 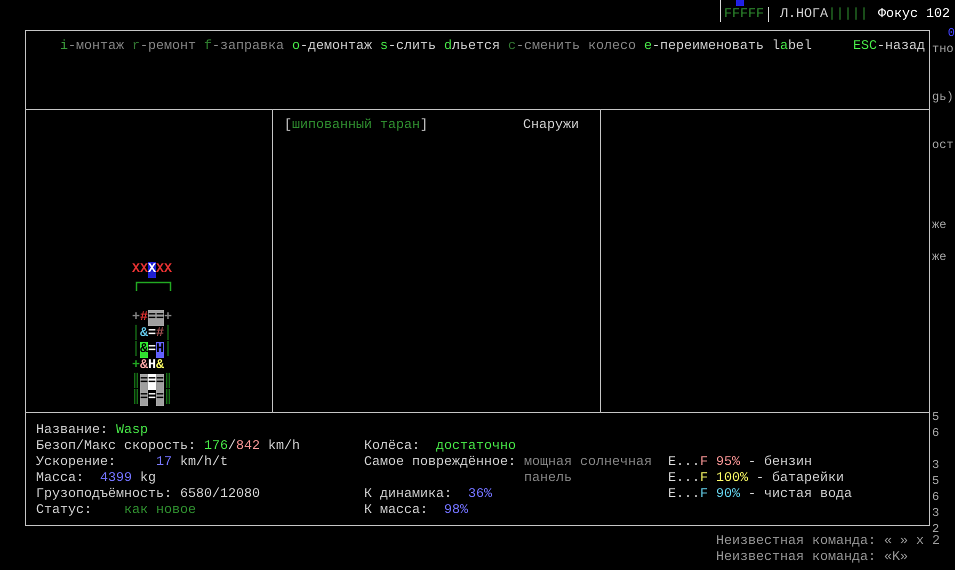 I want to click on fuel-level: 95%, so click(x=727, y=463).